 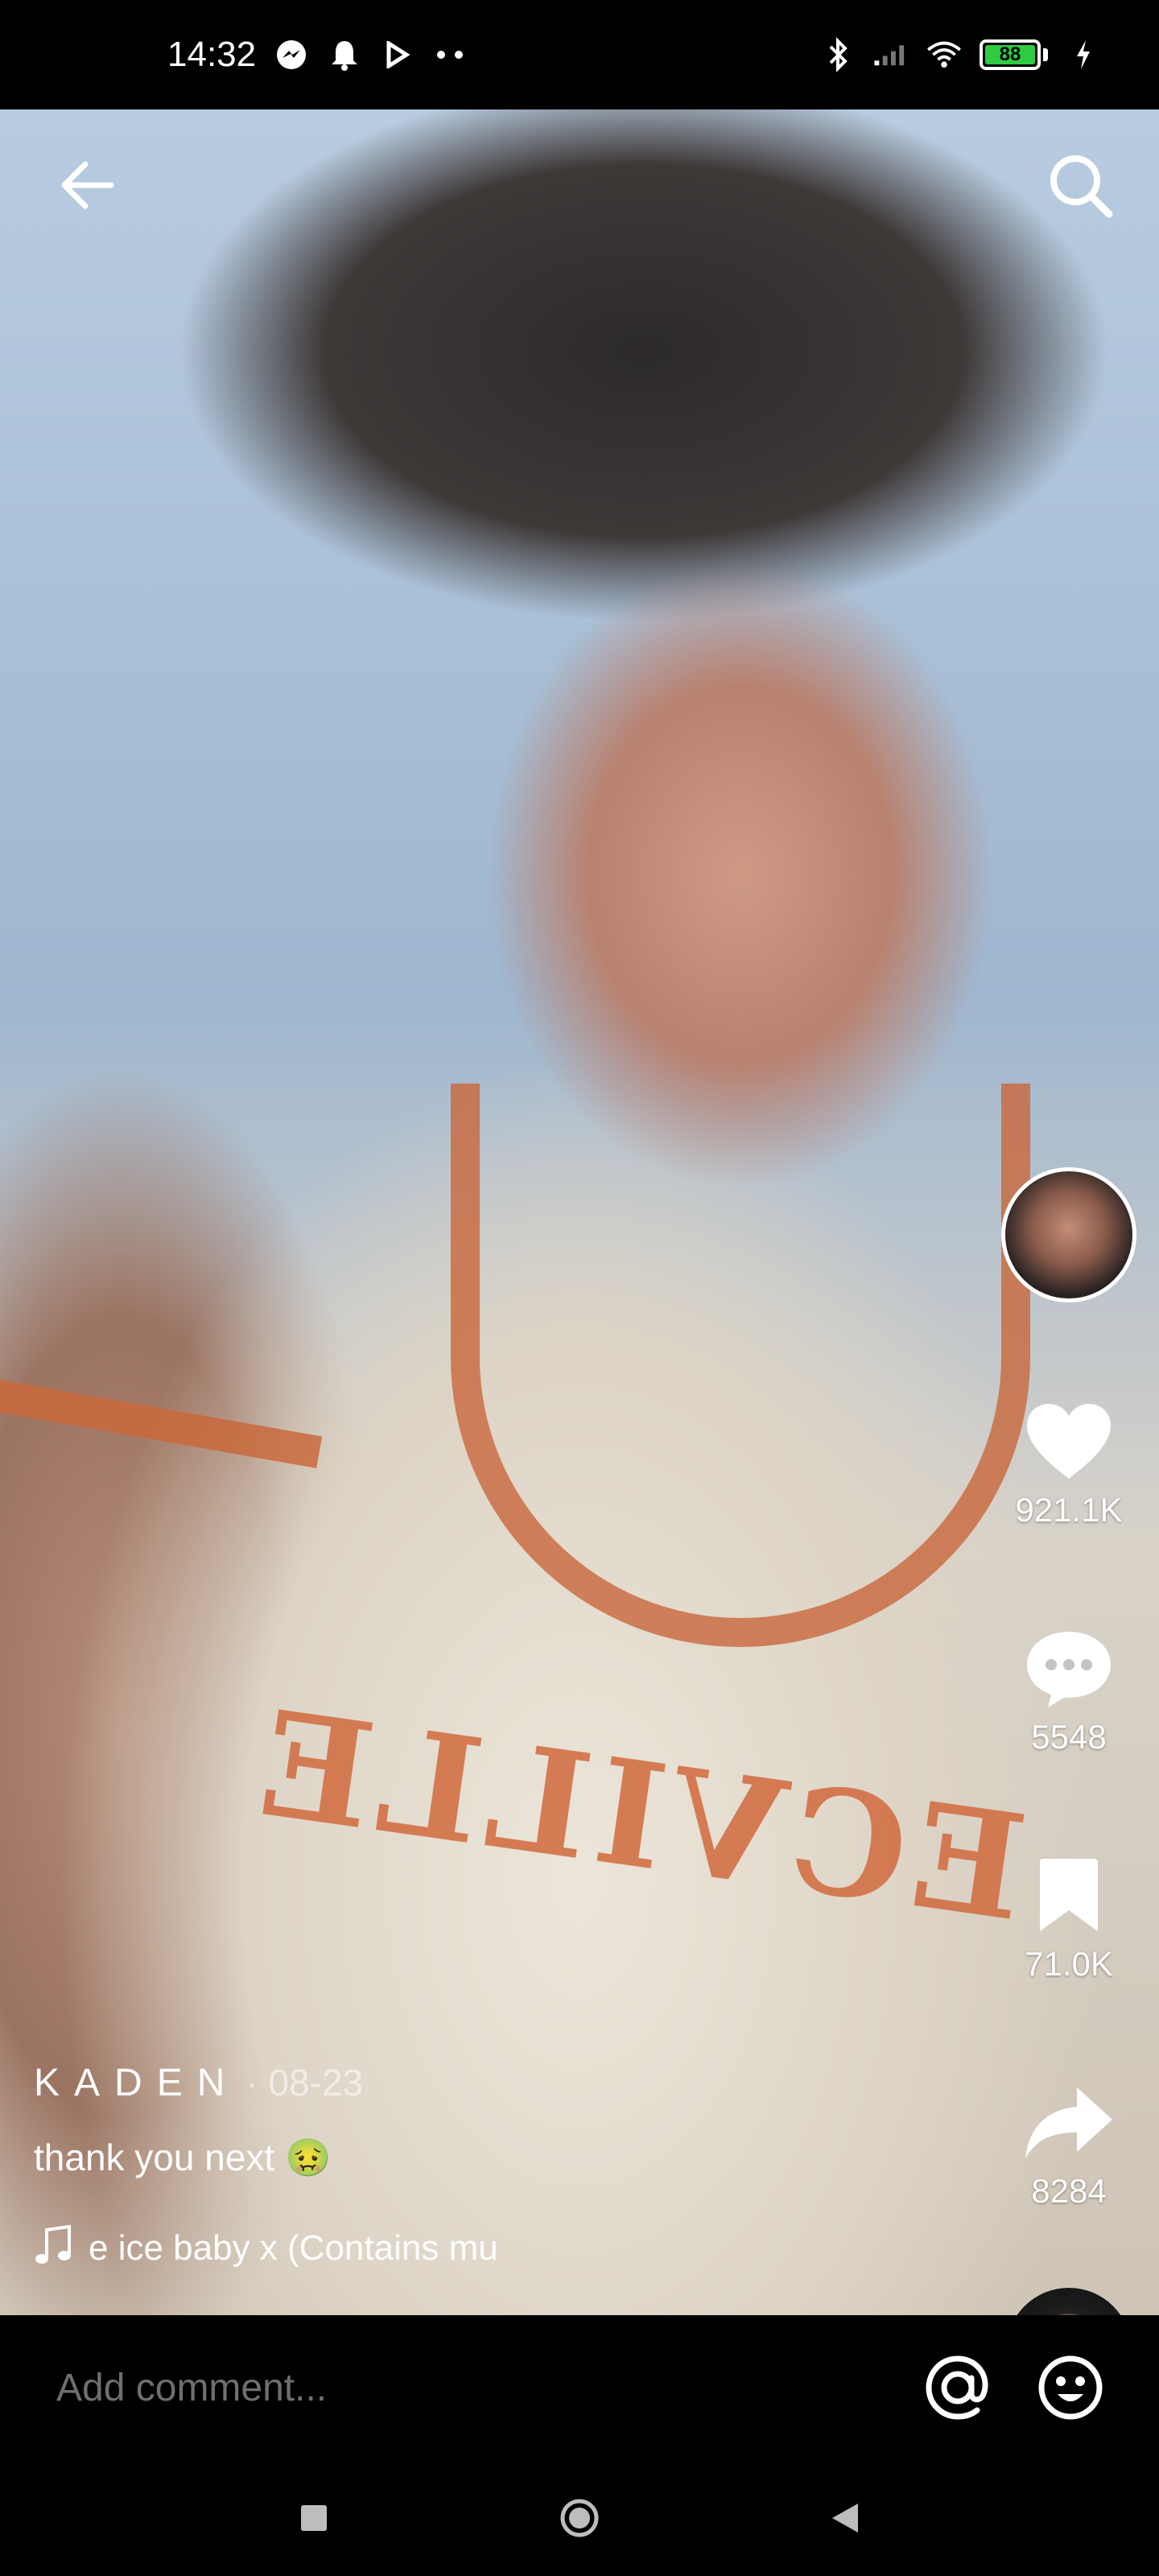 I want to click on save-count: 71.0K, so click(x=1069, y=1964).